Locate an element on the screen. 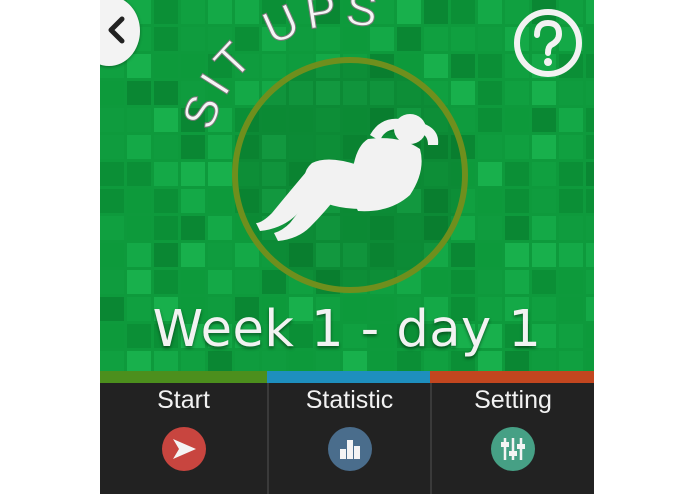 The width and height of the screenshot is (695, 494). nav-statistic-button: Statistic is located at coordinates (349, 438).